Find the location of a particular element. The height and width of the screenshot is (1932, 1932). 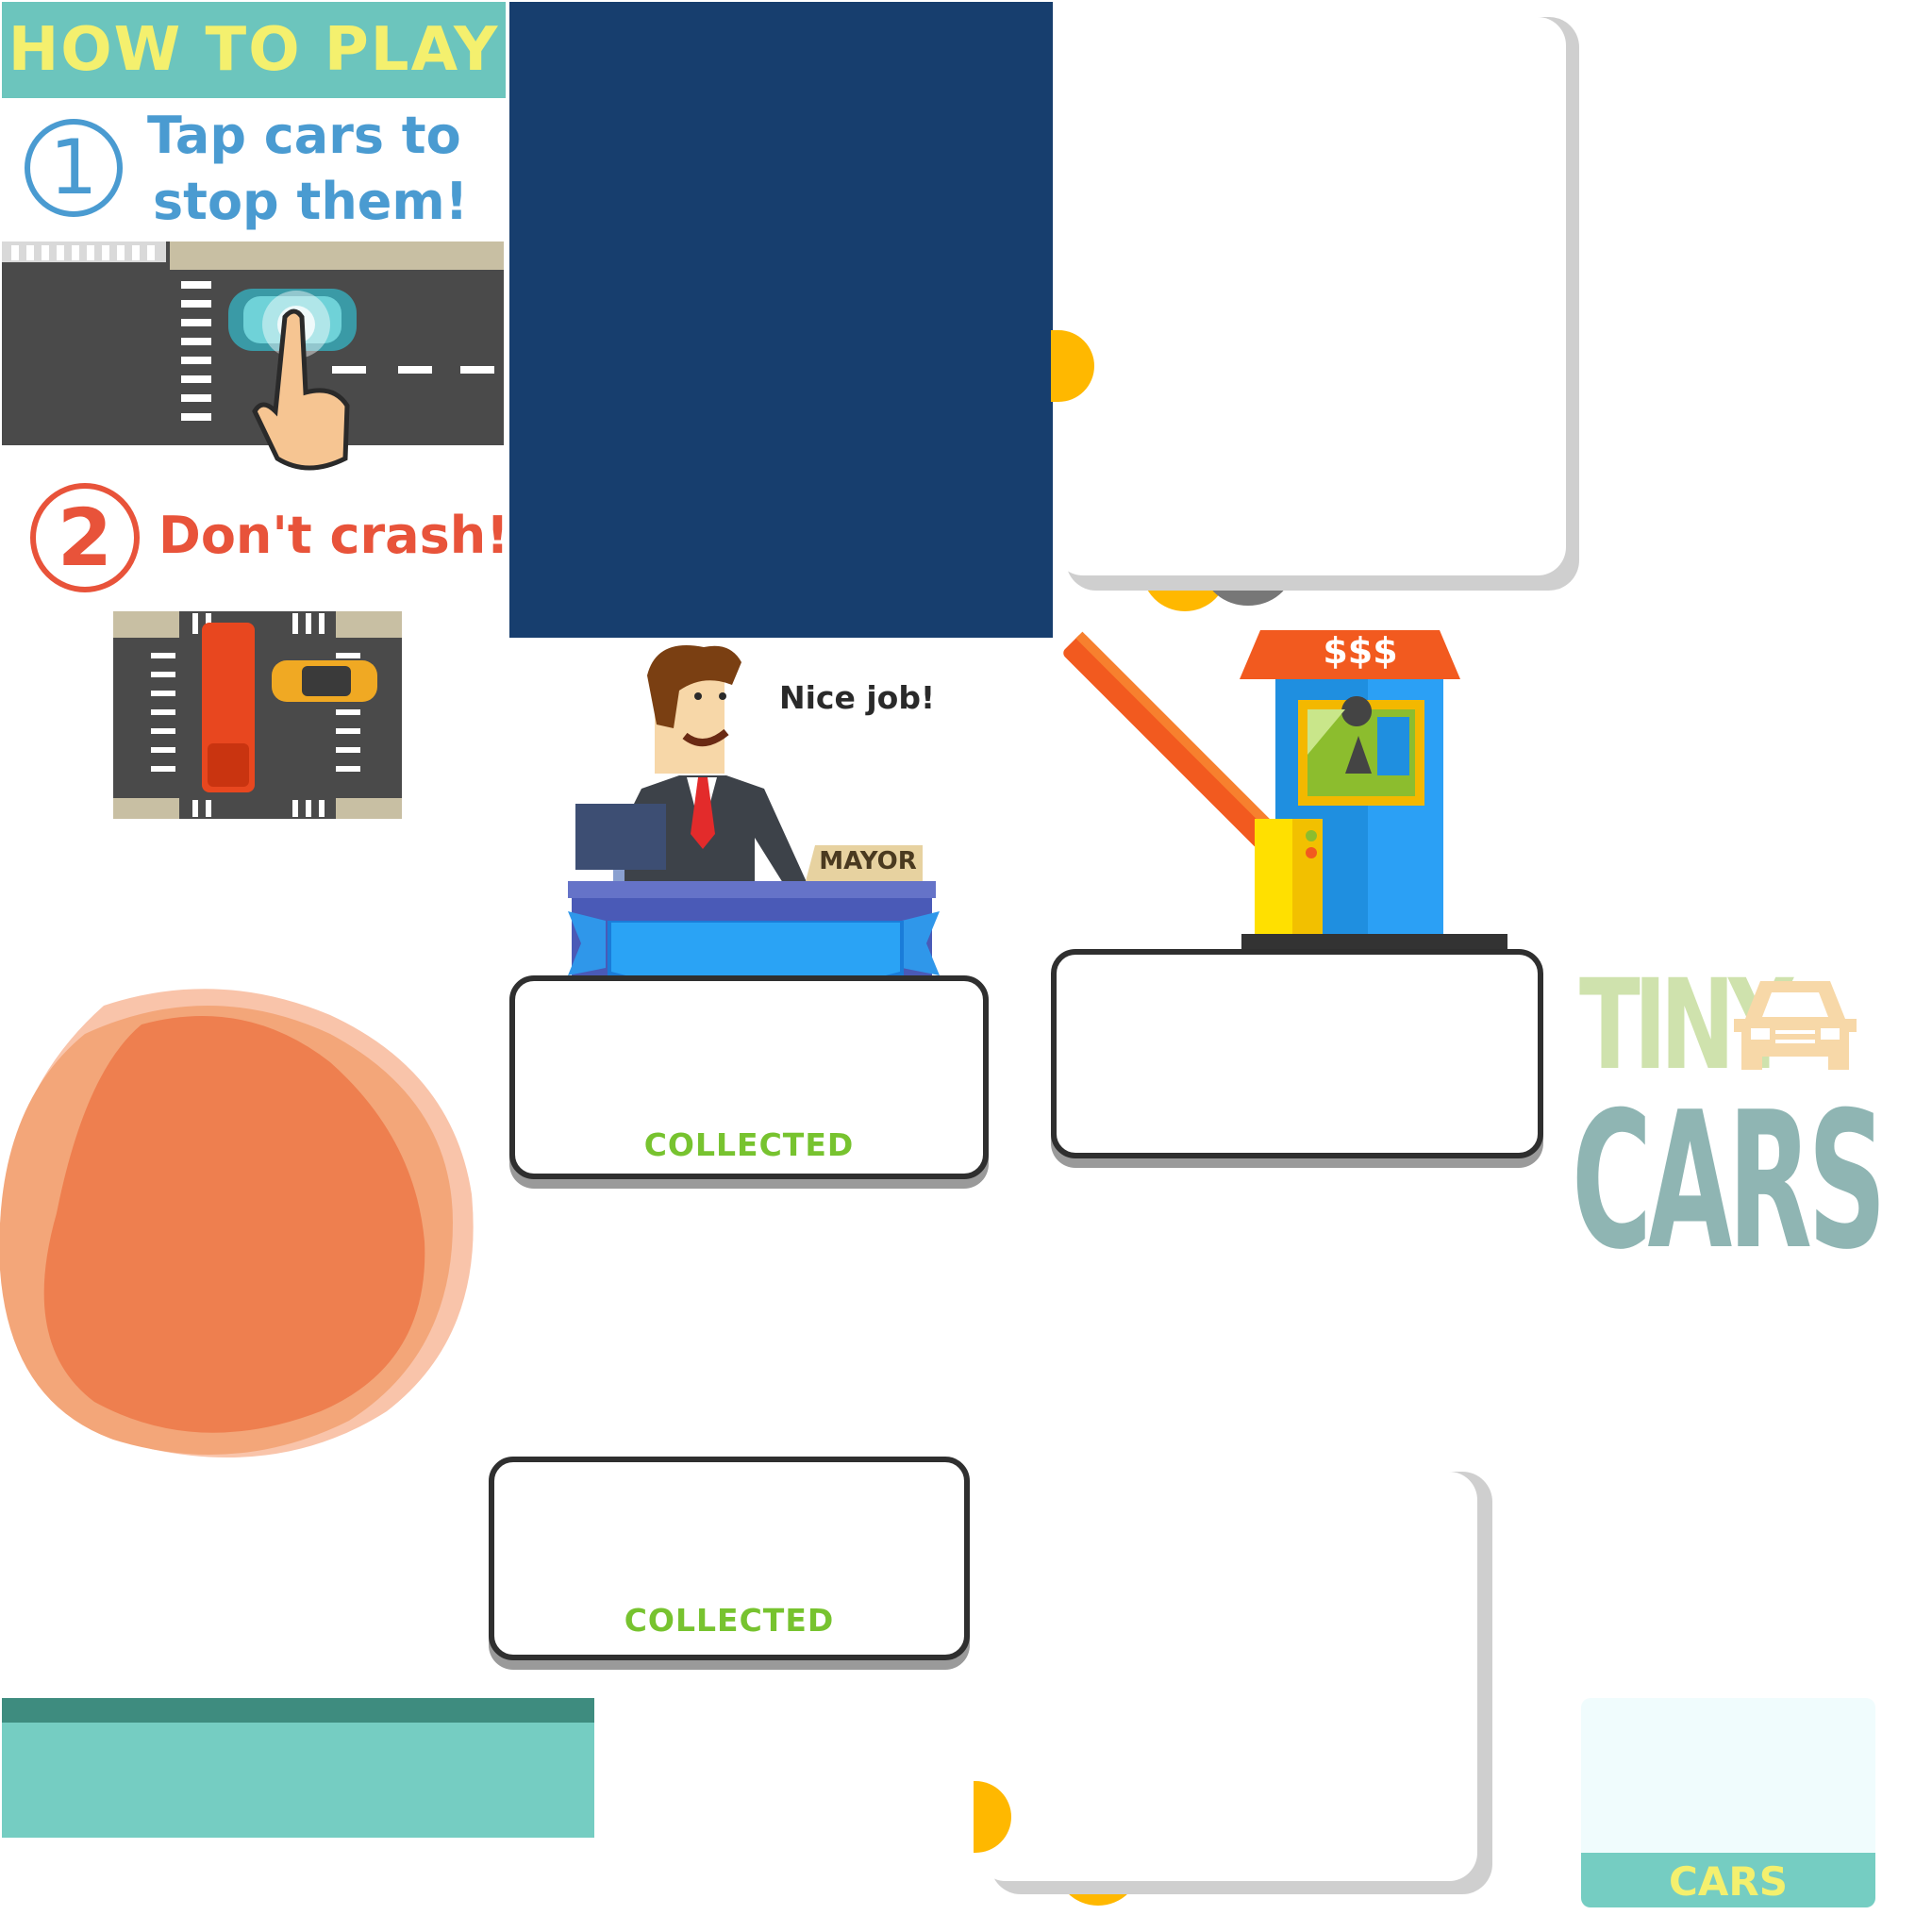

cars-panel: CARS is located at coordinates (1728, 1802).